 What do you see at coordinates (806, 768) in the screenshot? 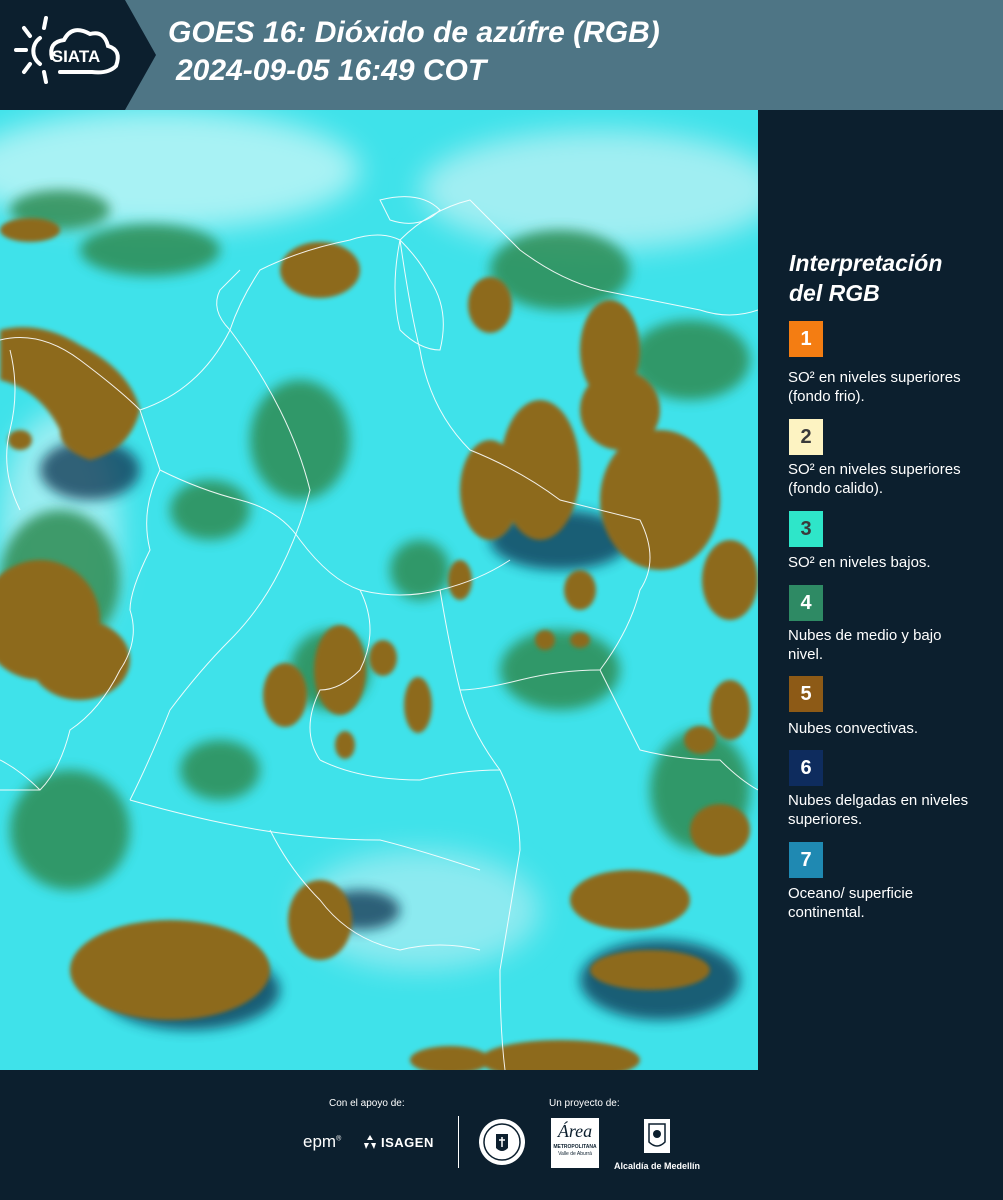
I see `legend-swatch-6: 6` at bounding box center [806, 768].